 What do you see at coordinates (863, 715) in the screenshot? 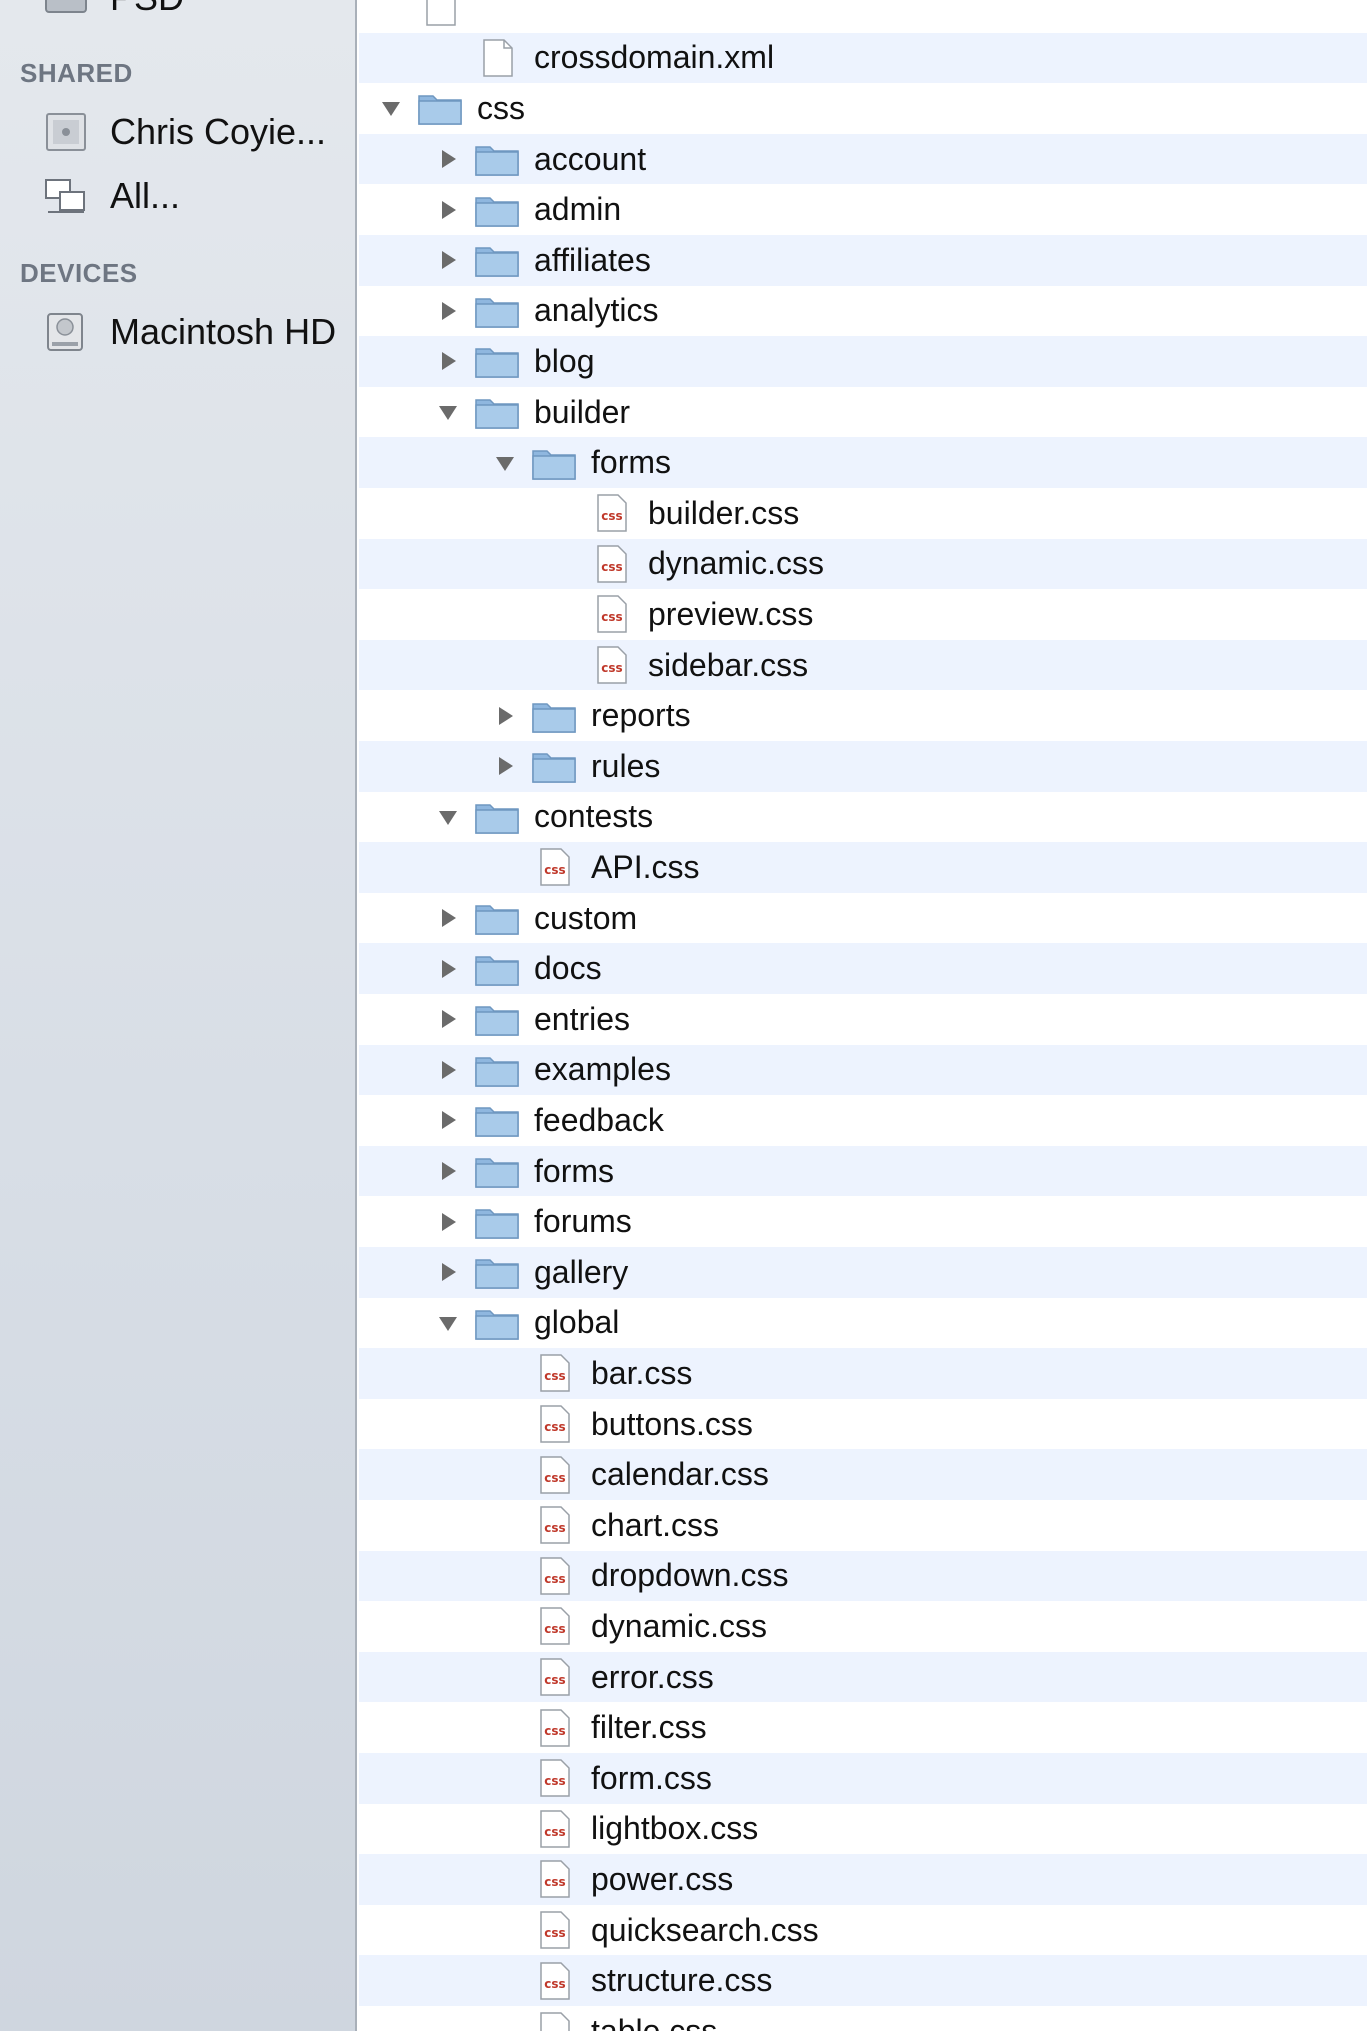
I see `folder-row: reports` at bounding box center [863, 715].